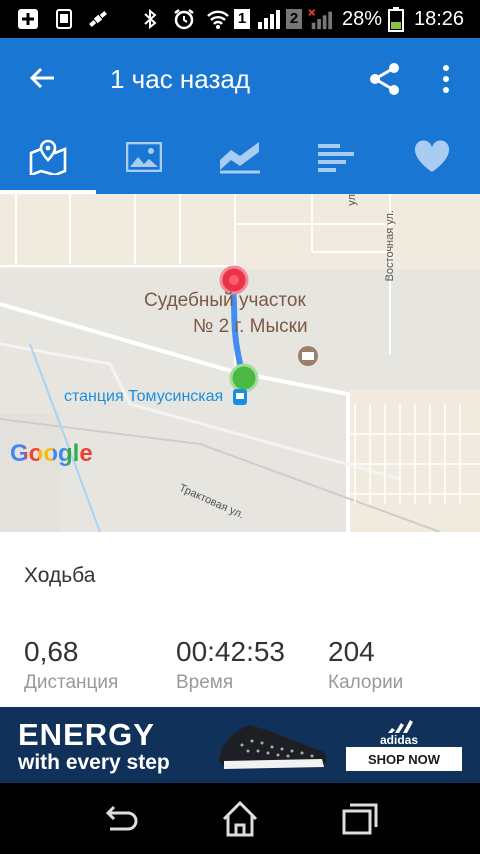 Image resolution: width=480 pixels, height=854 pixels. I want to click on tab-charts, so click(240, 157).